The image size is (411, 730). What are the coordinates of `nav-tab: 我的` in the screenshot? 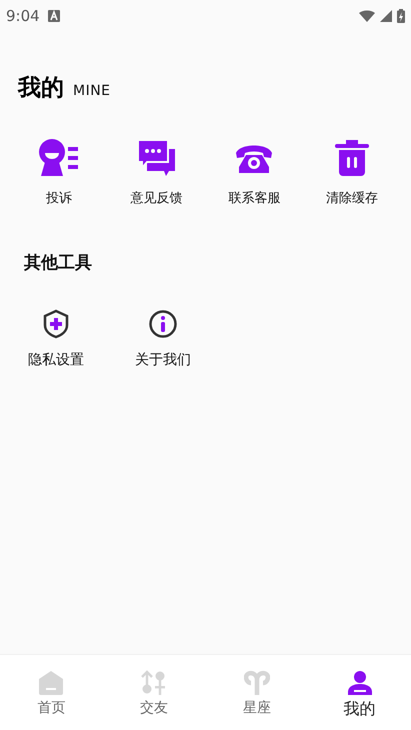 It's located at (359, 692).